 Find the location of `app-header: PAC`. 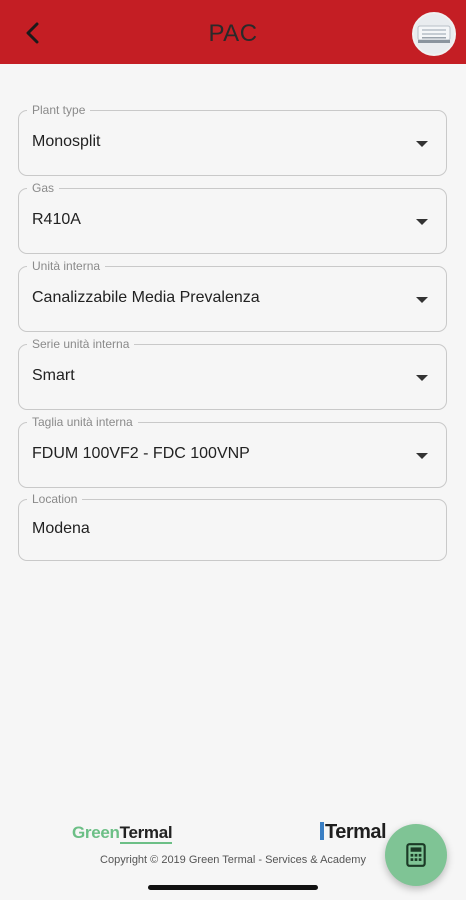

app-header: PAC is located at coordinates (233, 32).